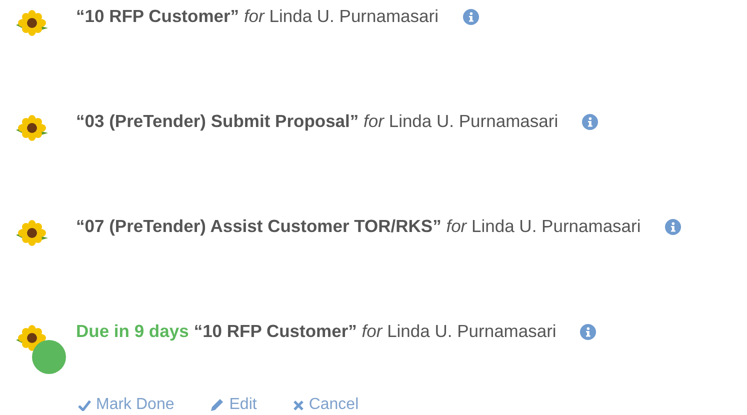 Image resolution: width=747 pixels, height=415 pixels. What do you see at coordinates (298, 405) in the screenshot?
I see `close-icon` at bounding box center [298, 405].